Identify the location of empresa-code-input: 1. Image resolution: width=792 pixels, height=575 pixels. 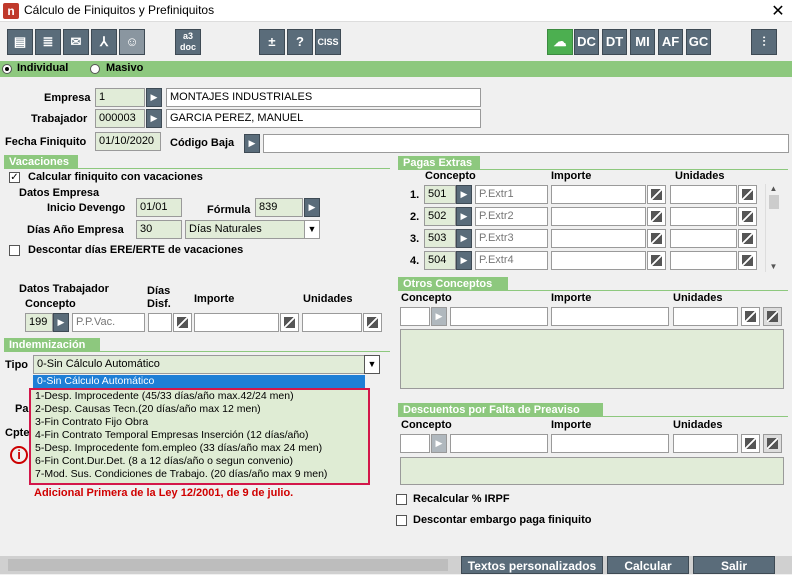
(120, 97).